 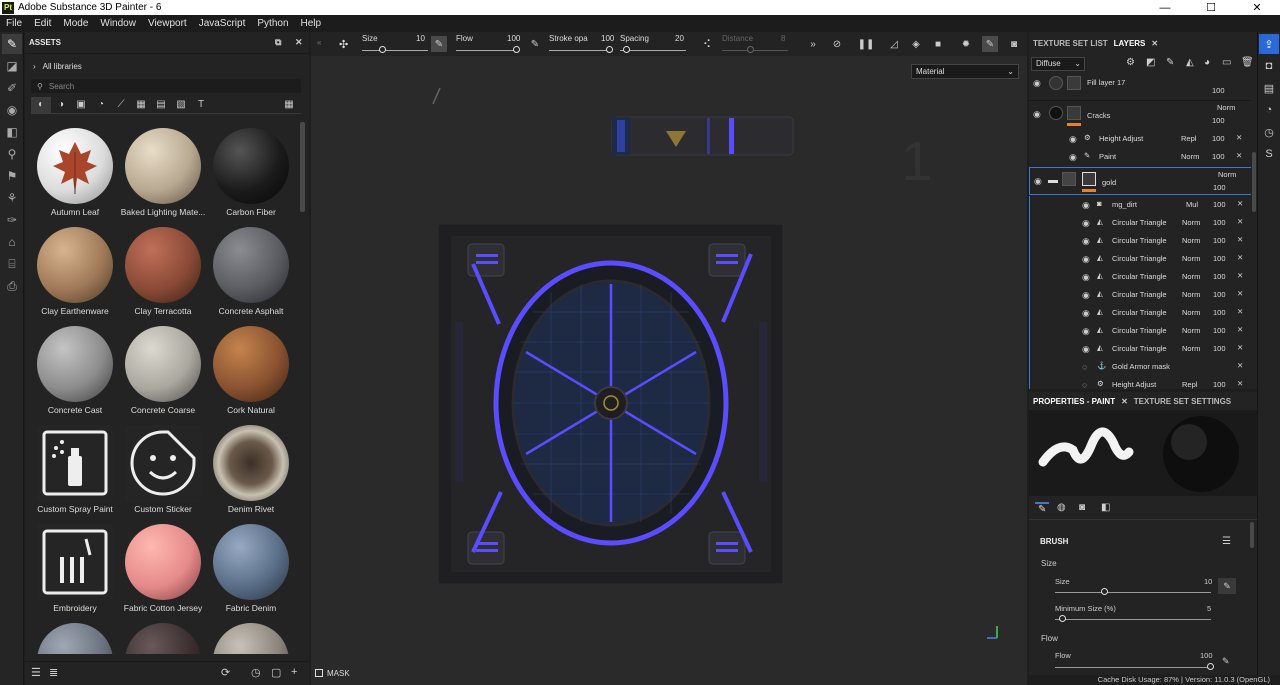 I want to click on export-icon: ⎙, so click(x=12, y=286).